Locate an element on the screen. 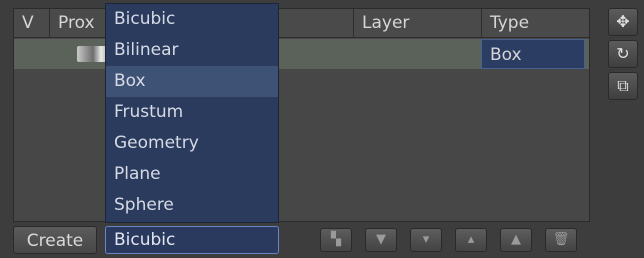  rotate-icon: ↻ is located at coordinates (623, 54).